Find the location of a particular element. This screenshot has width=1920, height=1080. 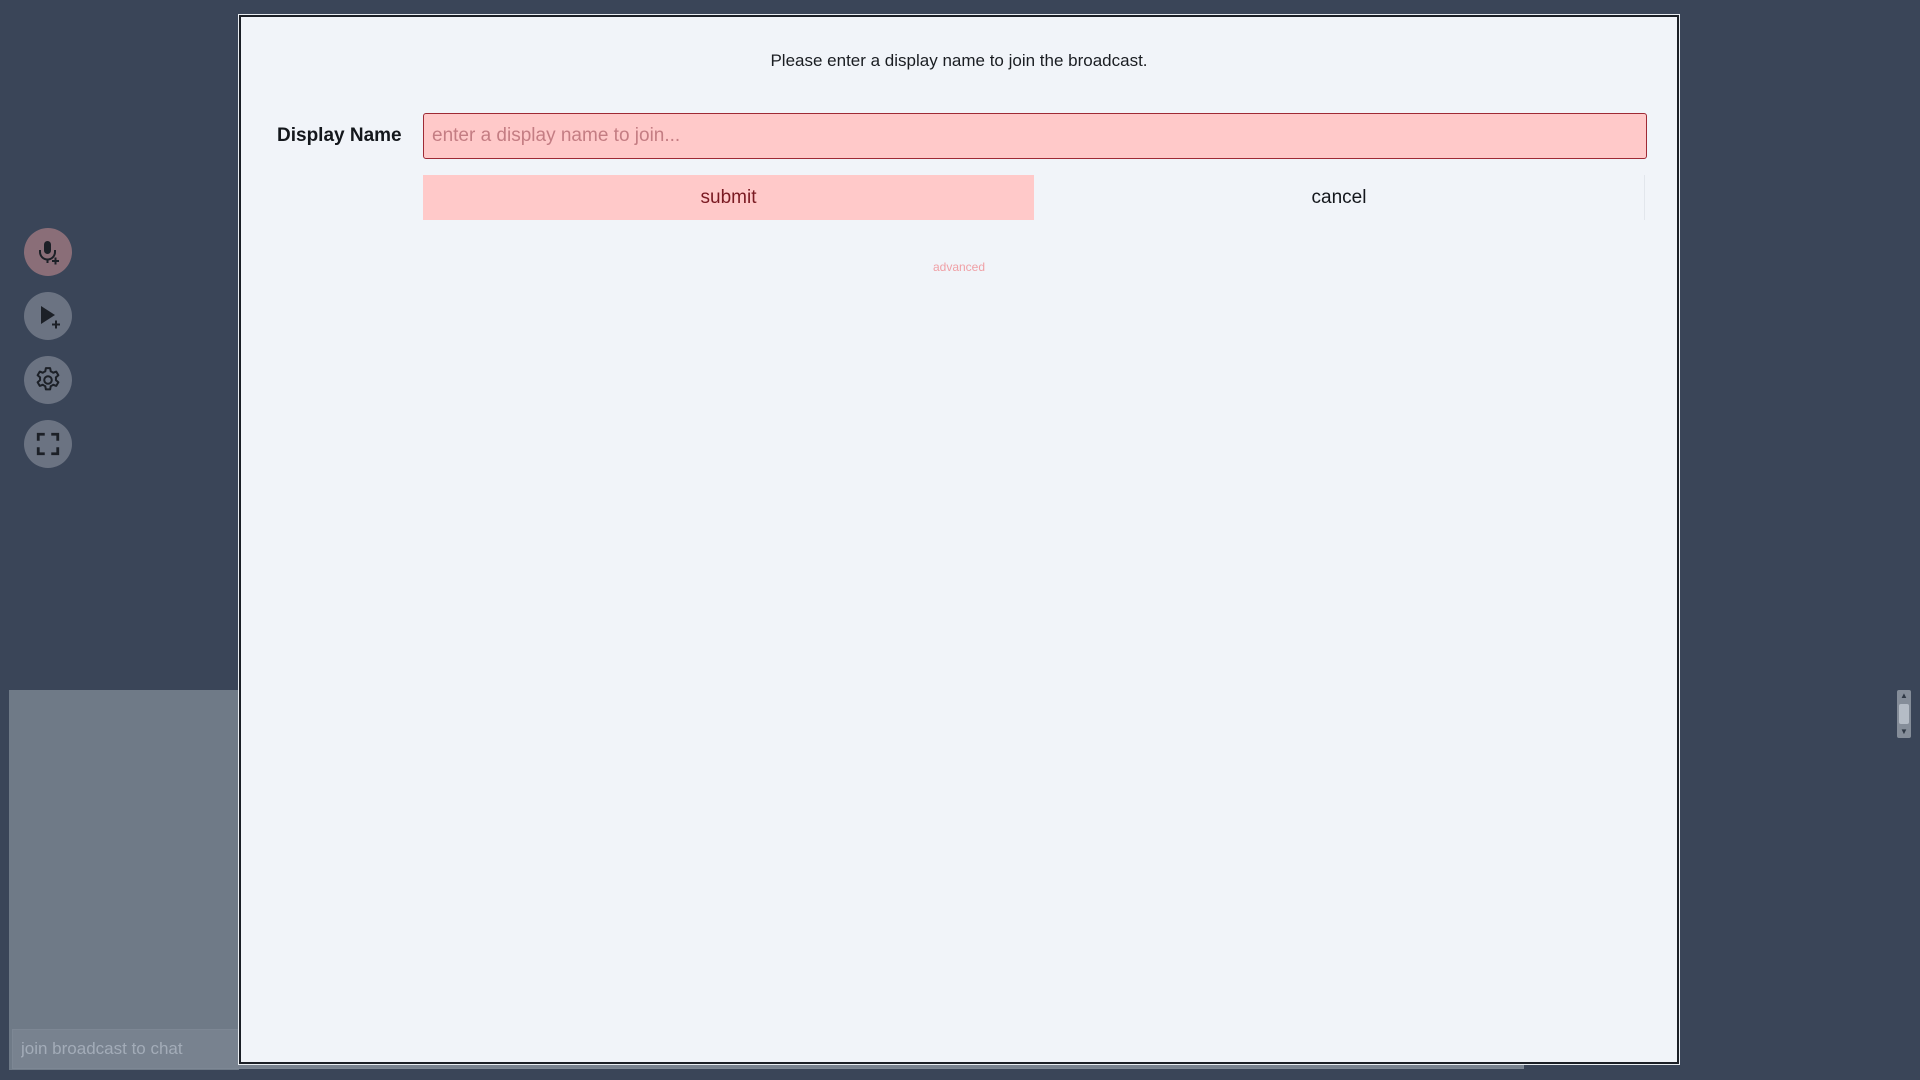

scrollbar: ▲ ▼ is located at coordinates (1904, 714).